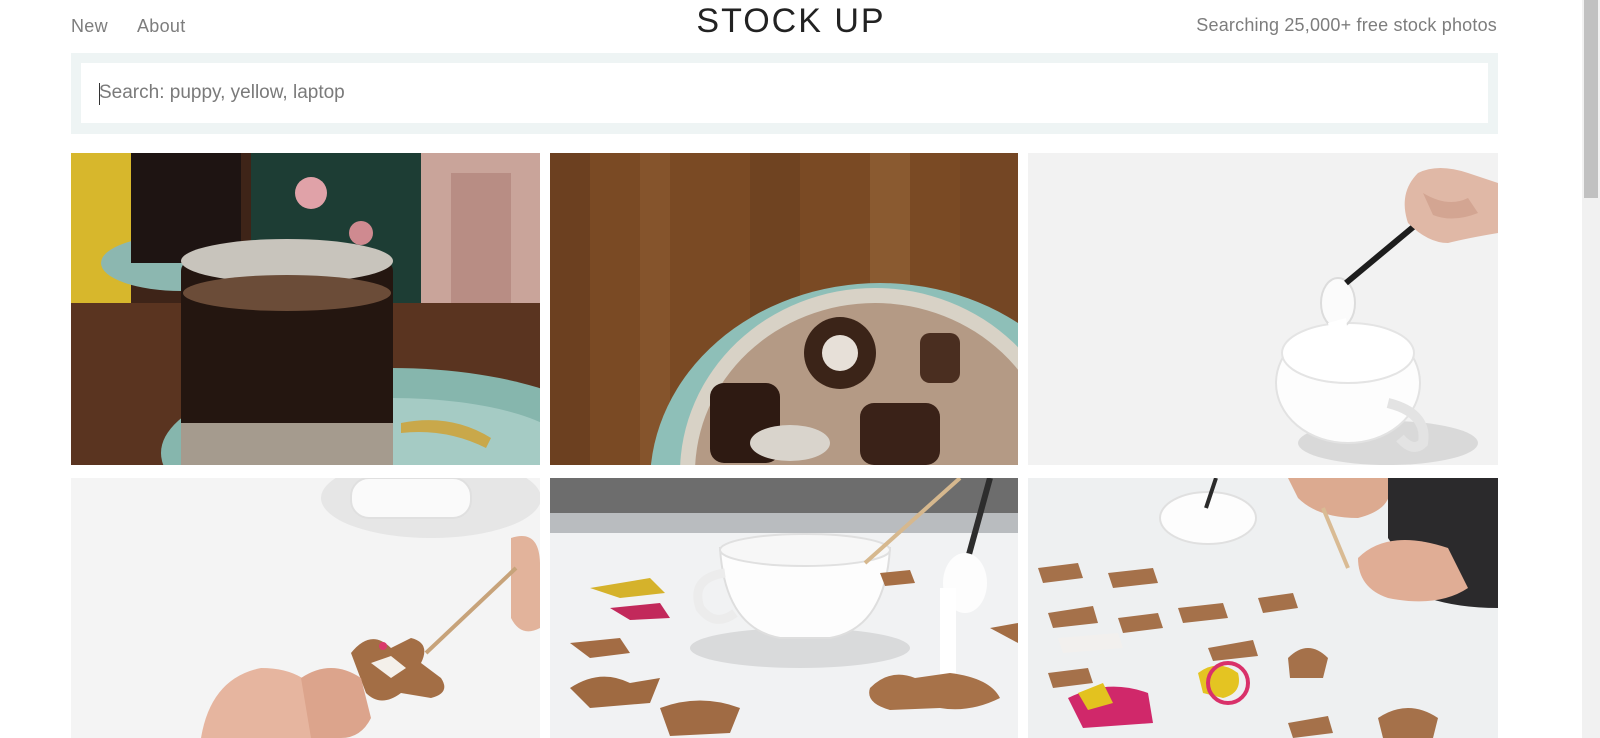 The height and width of the screenshot is (738, 1600). I want to click on text-cursor, so click(99, 94).